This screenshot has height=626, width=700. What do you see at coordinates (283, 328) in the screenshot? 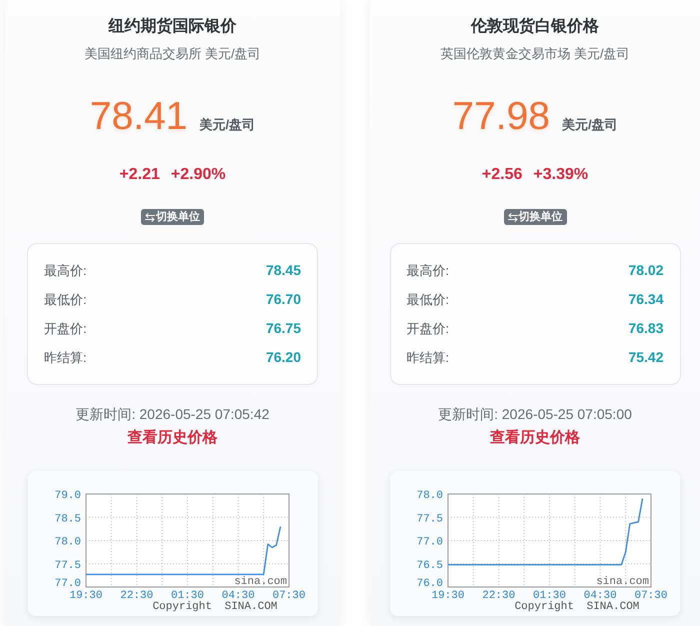
I see `stat-value: 76.75` at bounding box center [283, 328].